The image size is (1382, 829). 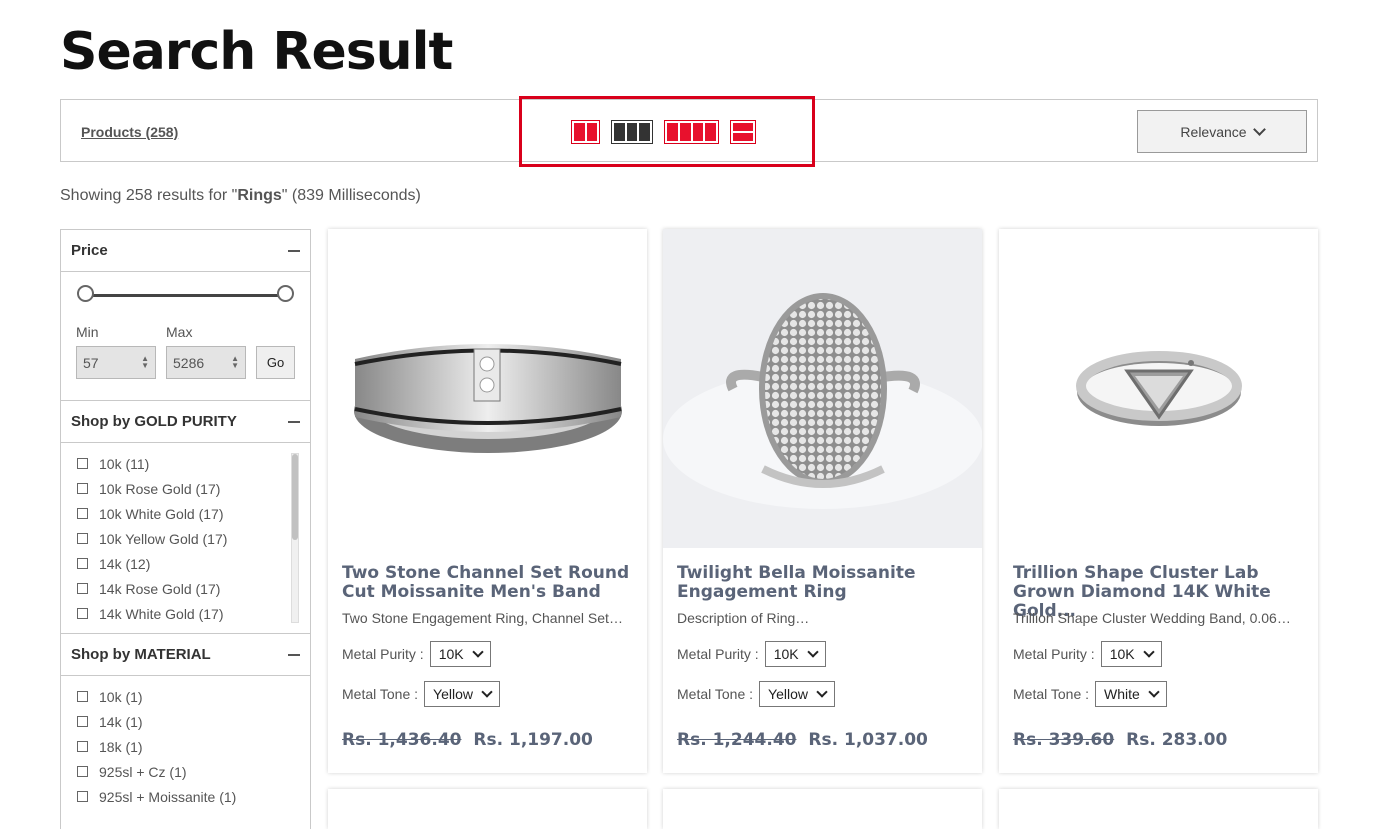 What do you see at coordinates (206, 362) in the screenshot?
I see `max-price-input: 5286 ▲ ▼` at bounding box center [206, 362].